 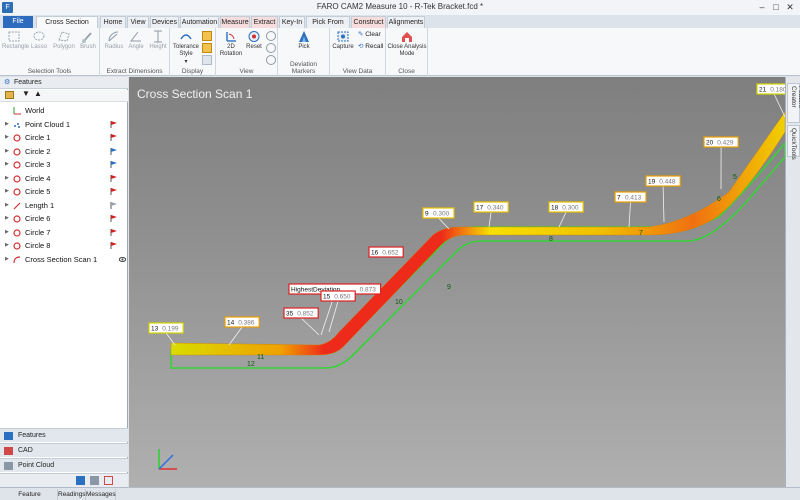 What do you see at coordinates (38, 93) in the screenshot?
I see `sort-up-icon: ▲` at bounding box center [38, 93].